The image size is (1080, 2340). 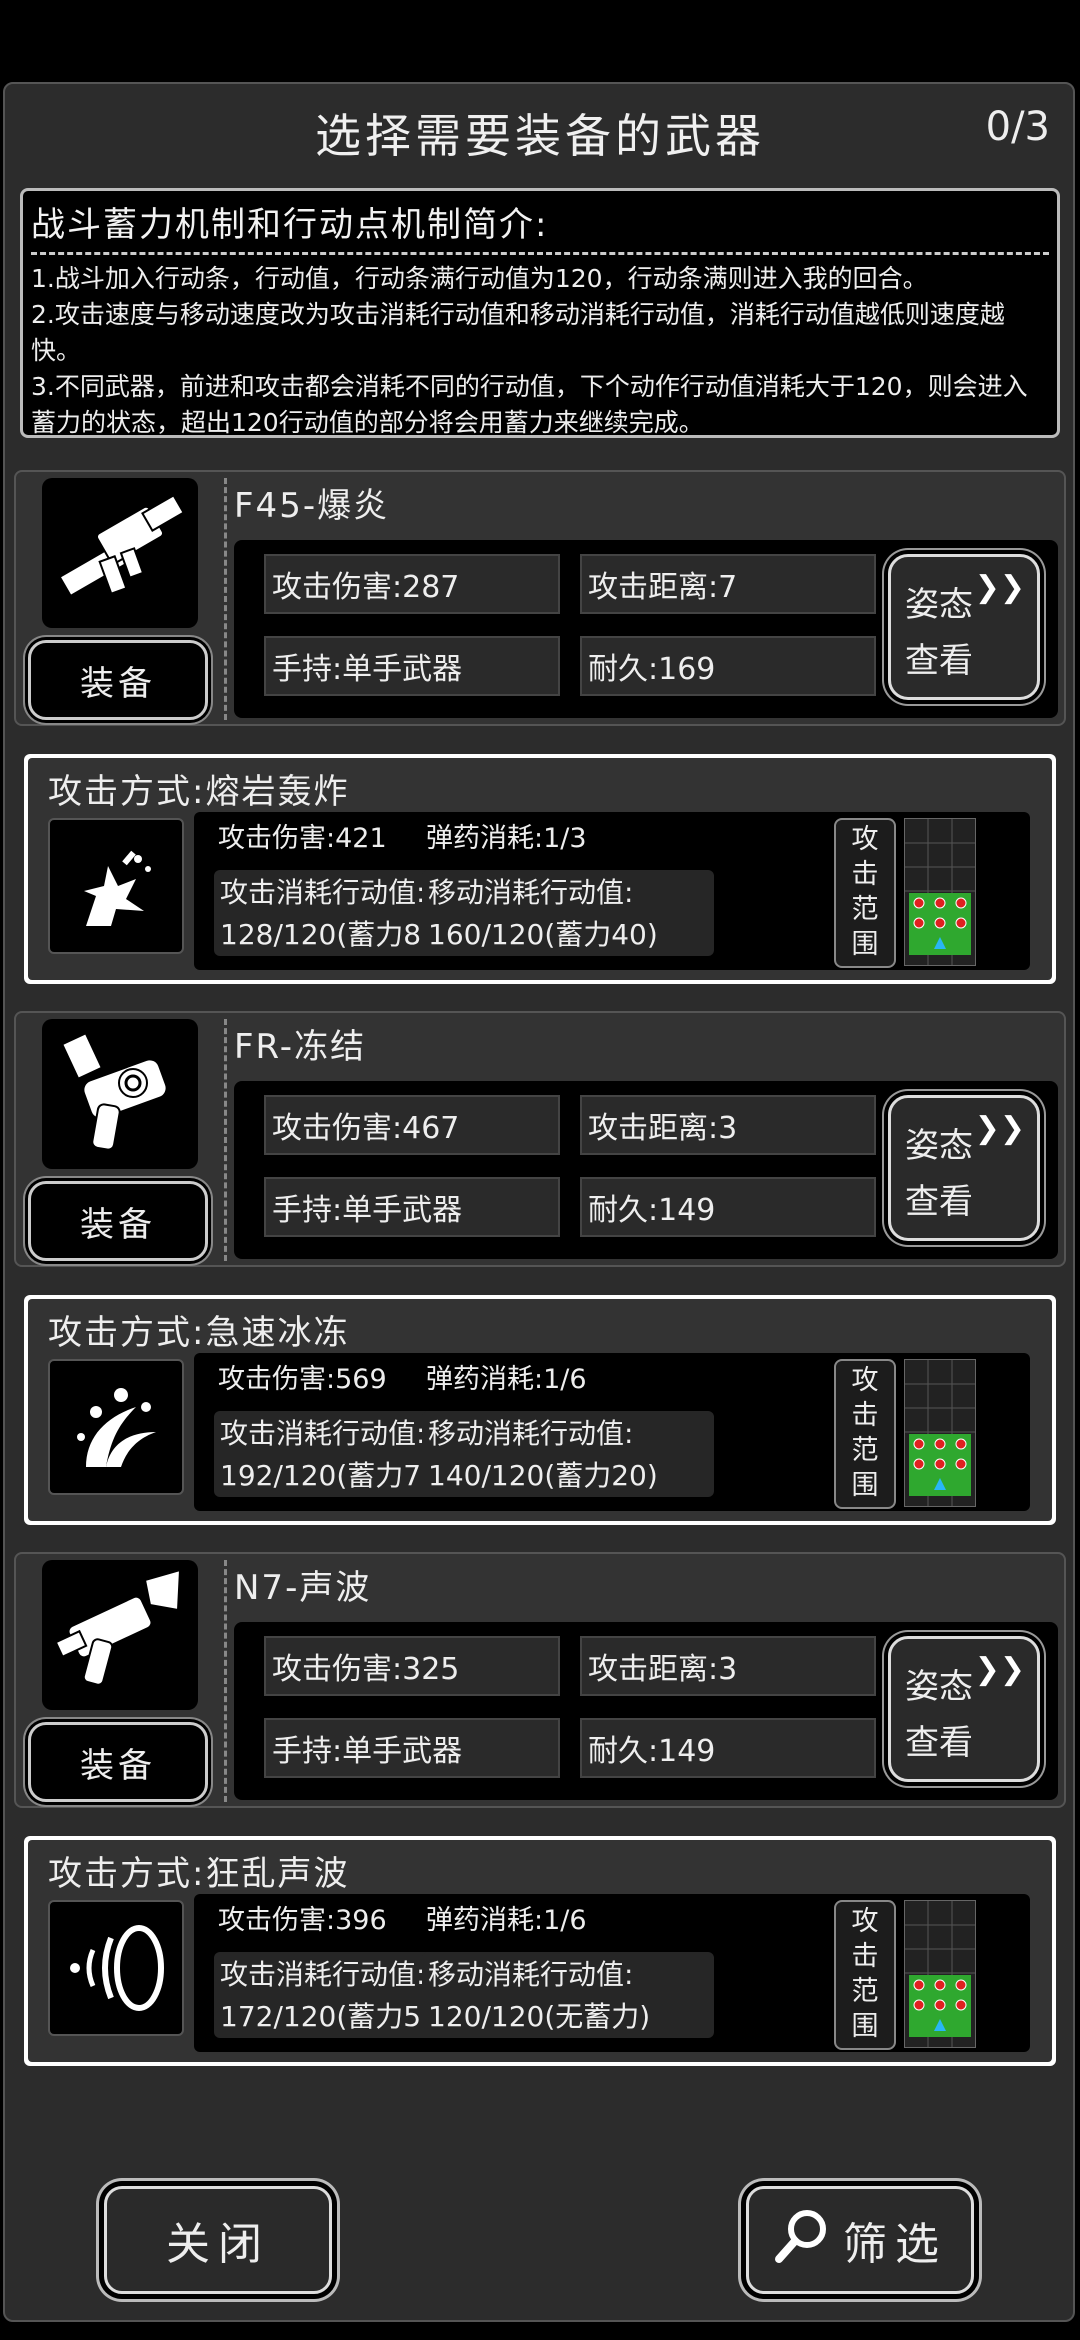 What do you see at coordinates (302, 1920) in the screenshot?
I see `attack-damage: 攻击伤害:396` at bounding box center [302, 1920].